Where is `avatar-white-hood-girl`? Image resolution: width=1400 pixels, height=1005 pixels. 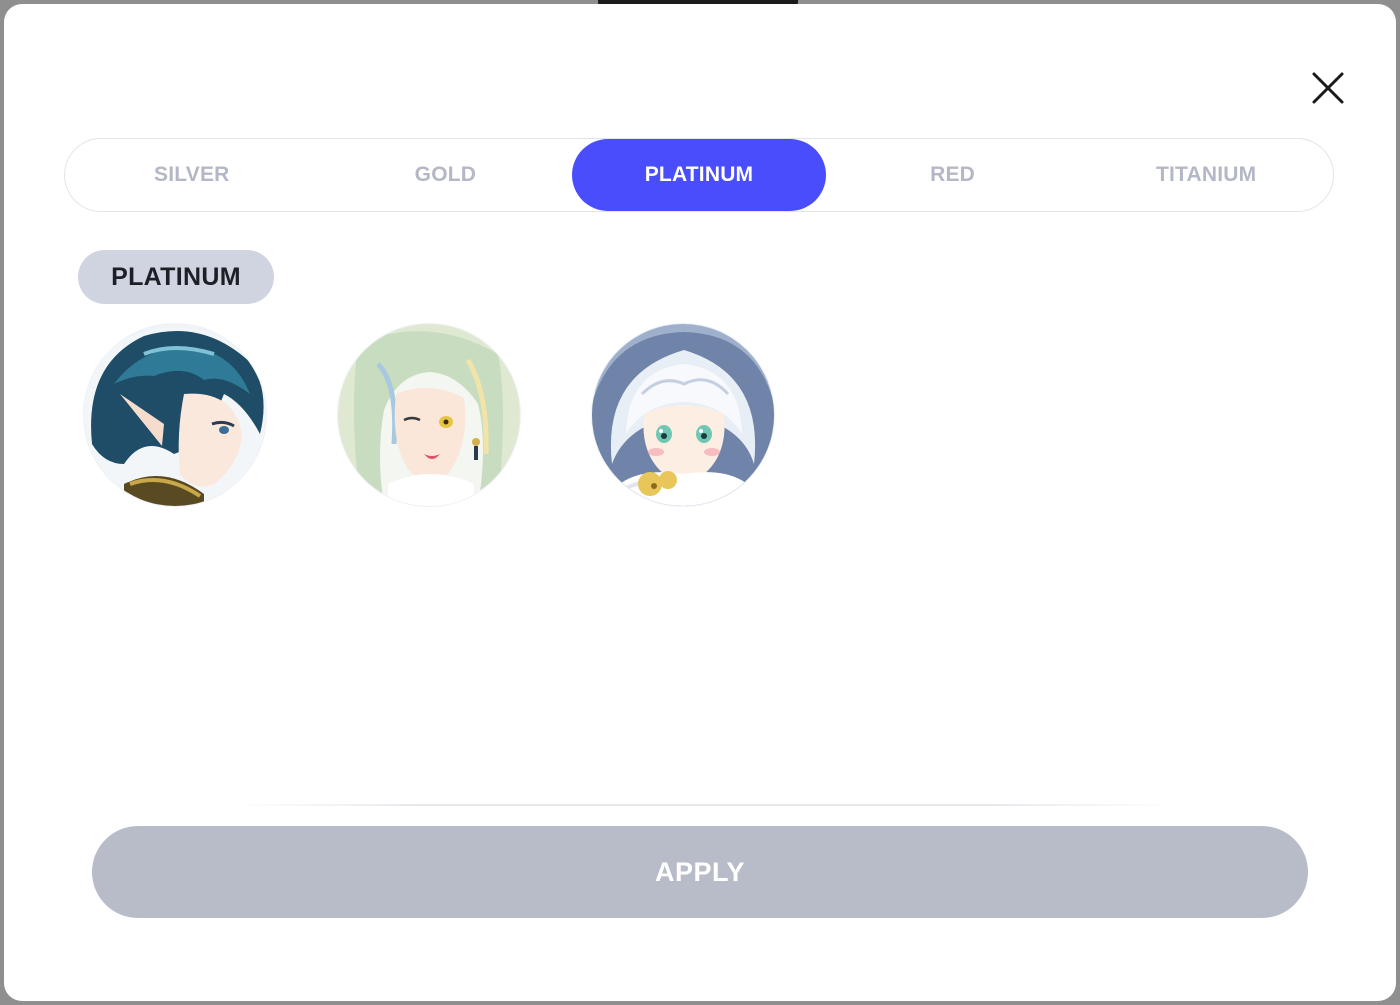
avatar-white-hood-girl is located at coordinates (683, 415).